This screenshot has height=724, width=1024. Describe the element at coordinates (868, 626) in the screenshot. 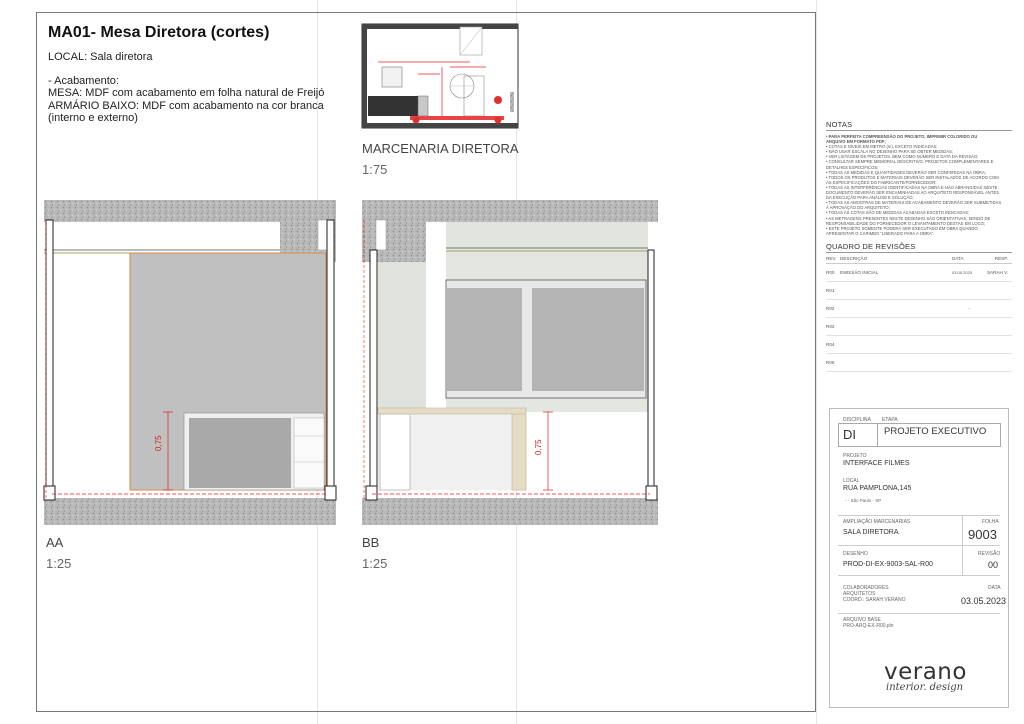

I see `arquivo-value: PRO-ARQ-EX-R00.pln` at that location.